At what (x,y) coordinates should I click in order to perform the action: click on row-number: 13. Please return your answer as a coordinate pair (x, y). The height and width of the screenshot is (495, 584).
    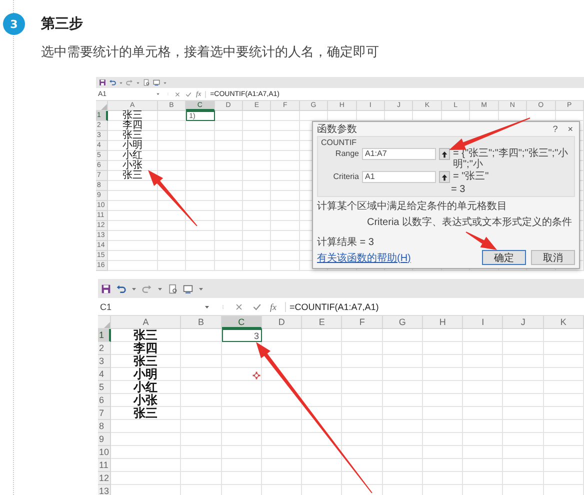
    Looking at the image, I should click on (104, 490).